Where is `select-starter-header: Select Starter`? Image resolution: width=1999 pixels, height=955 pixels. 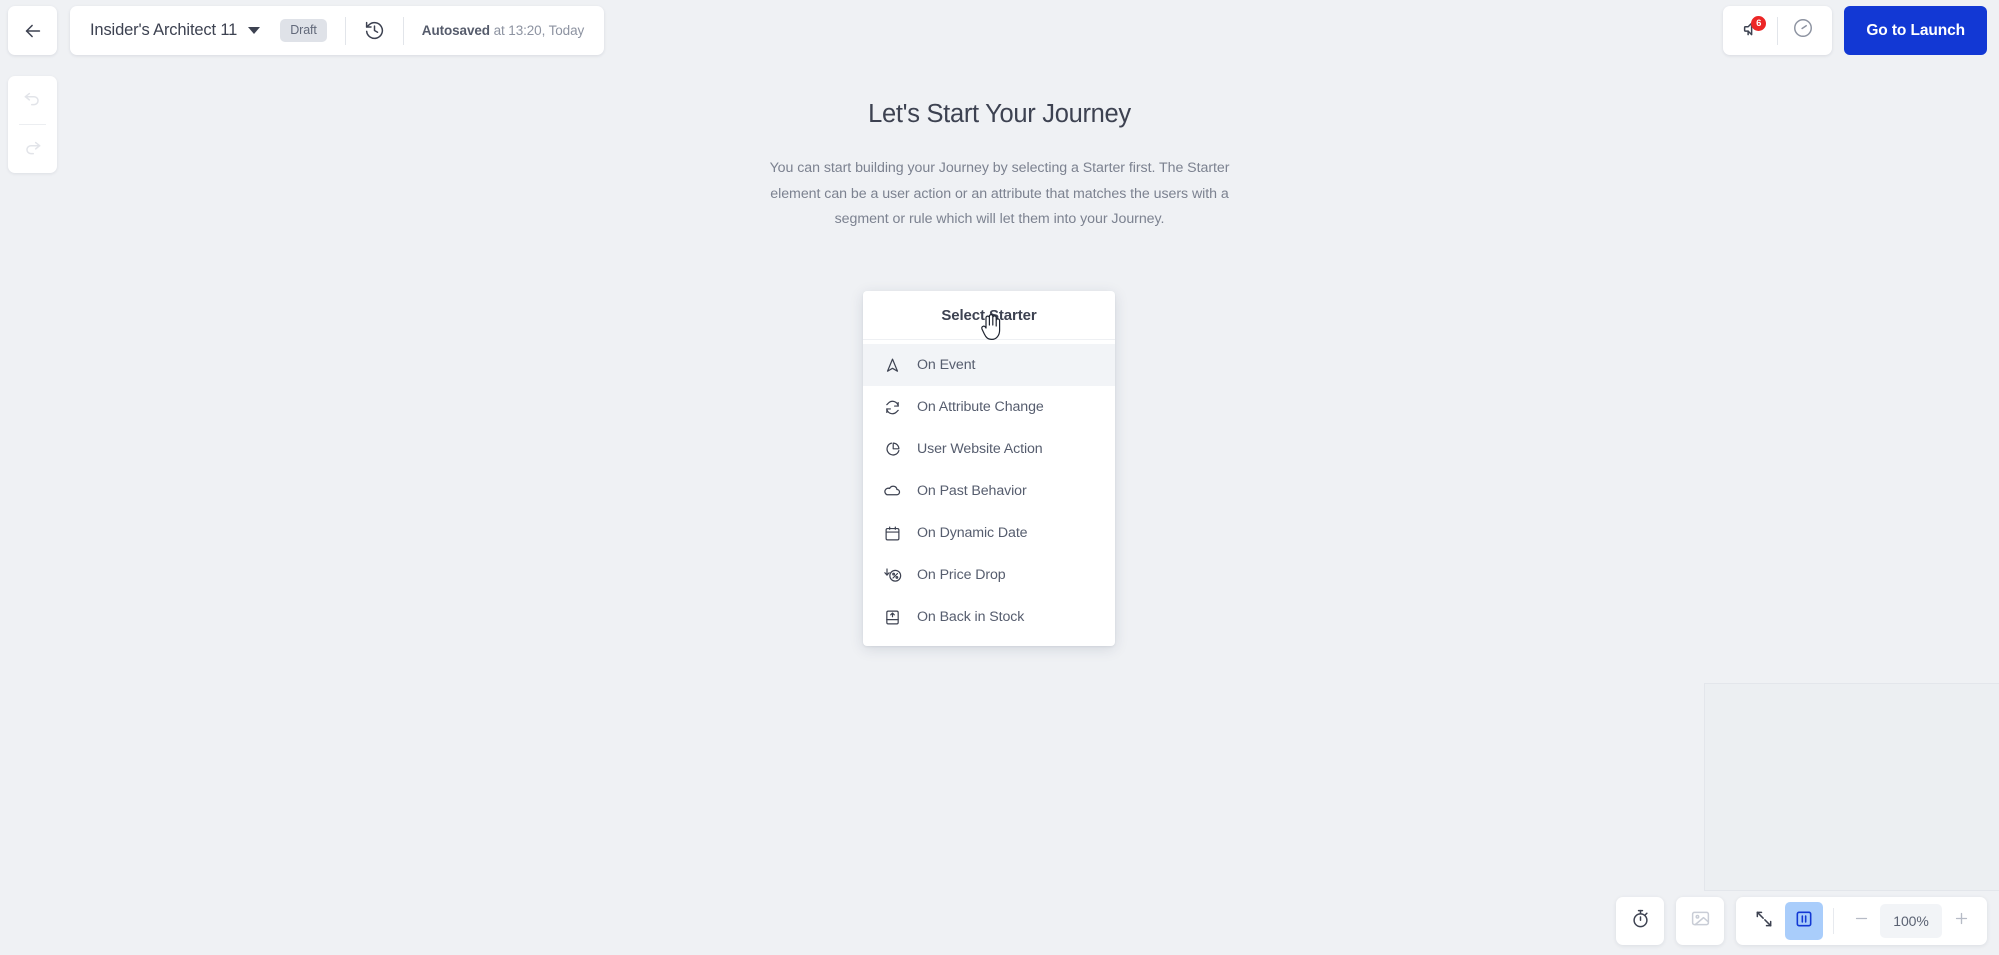 select-starter-header: Select Starter is located at coordinates (989, 315).